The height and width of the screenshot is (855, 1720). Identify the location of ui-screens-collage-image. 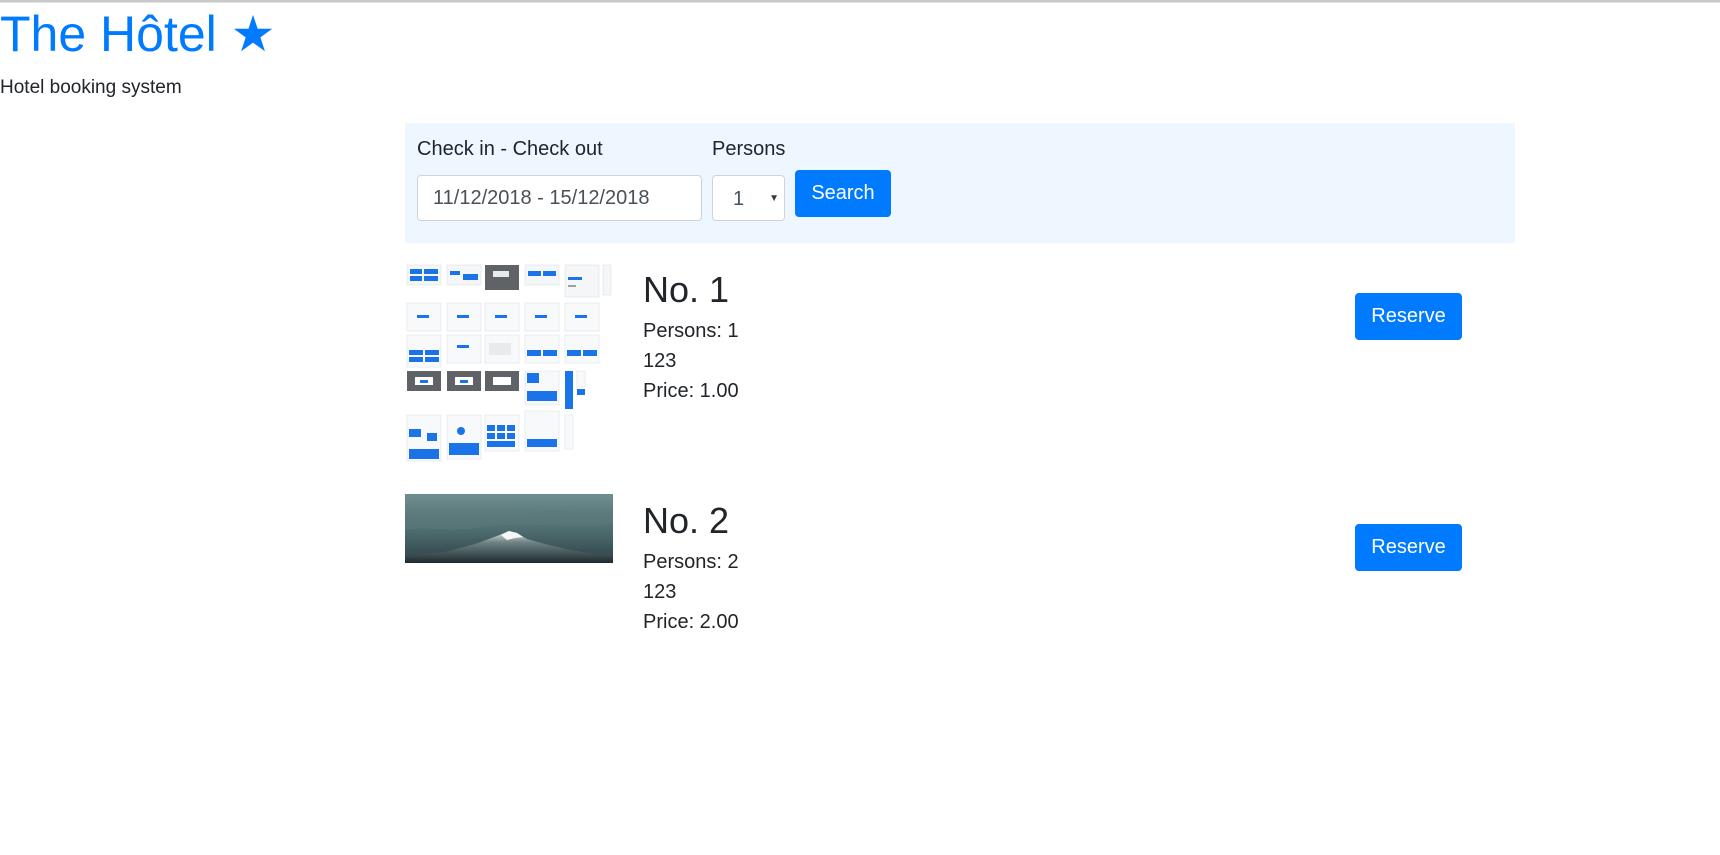
(509, 366).